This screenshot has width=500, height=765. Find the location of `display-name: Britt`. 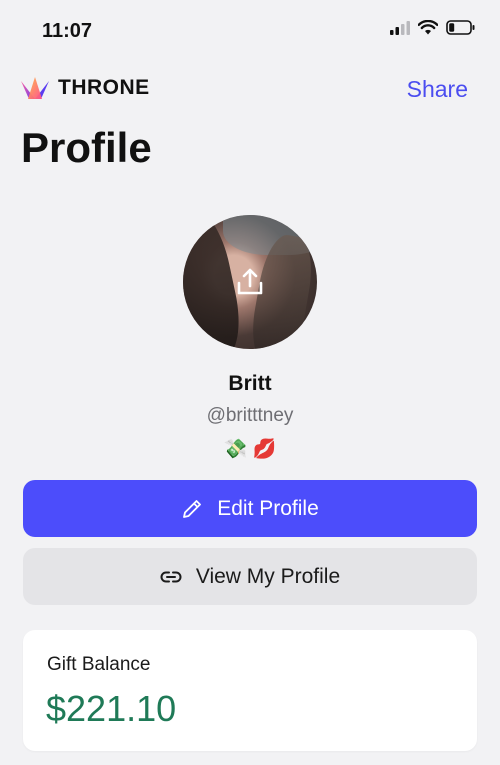

display-name: Britt is located at coordinates (250, 383).